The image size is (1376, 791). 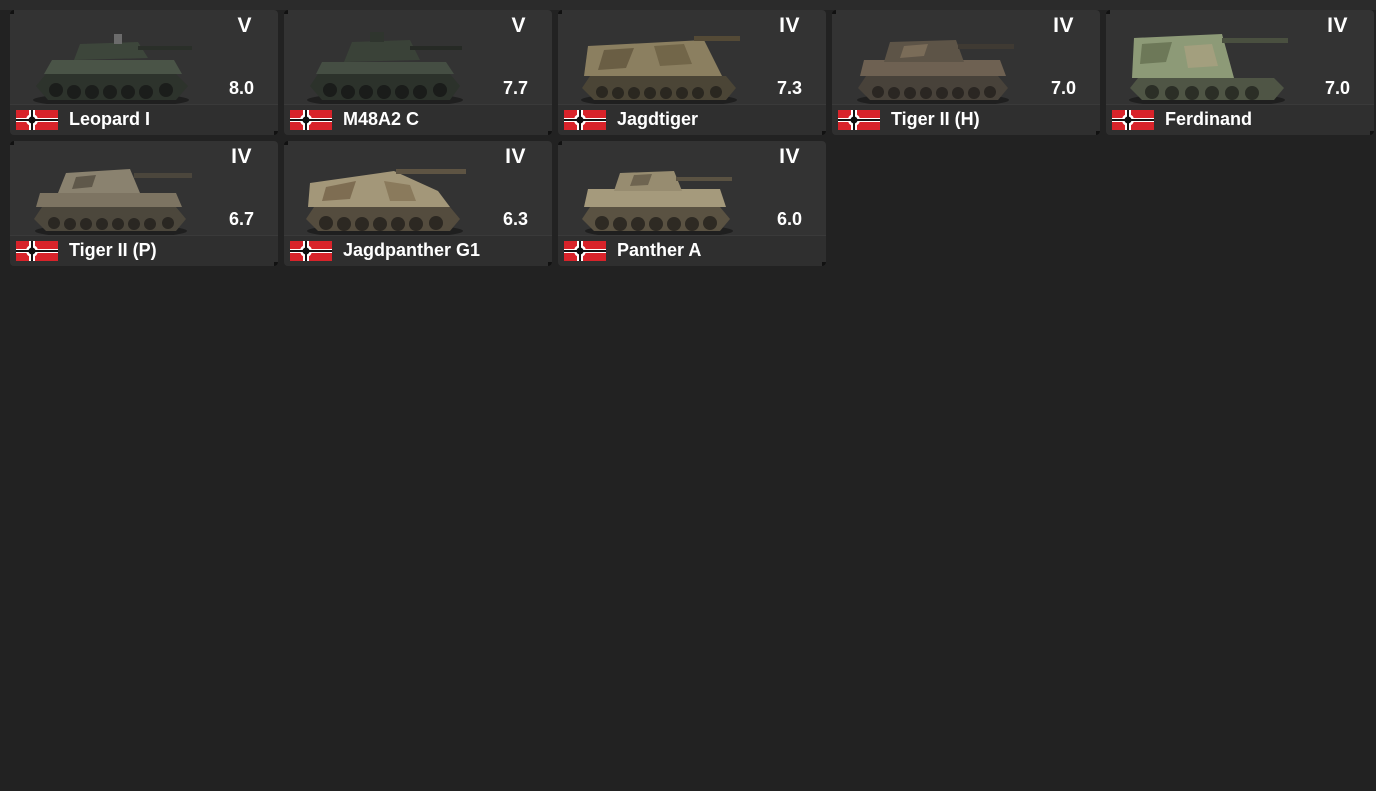 I want to click on name-bar: M48A2 C, so click(x=418, y=119).